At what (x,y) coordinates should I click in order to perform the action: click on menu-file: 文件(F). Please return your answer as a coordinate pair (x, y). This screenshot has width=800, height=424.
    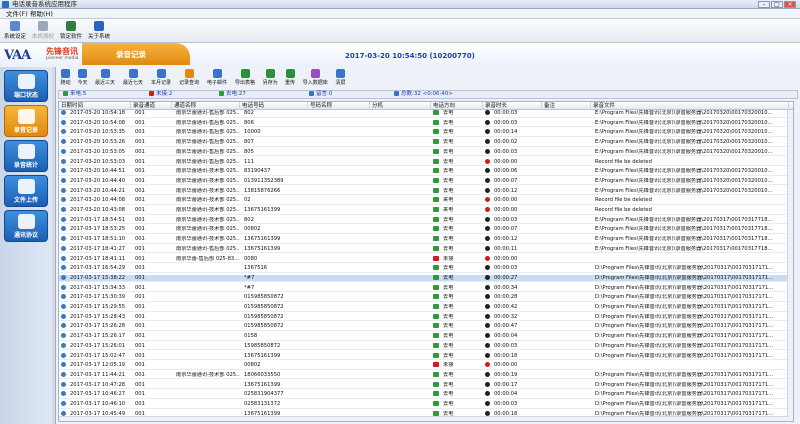
    Looking at the image, I should click on (17, 14).